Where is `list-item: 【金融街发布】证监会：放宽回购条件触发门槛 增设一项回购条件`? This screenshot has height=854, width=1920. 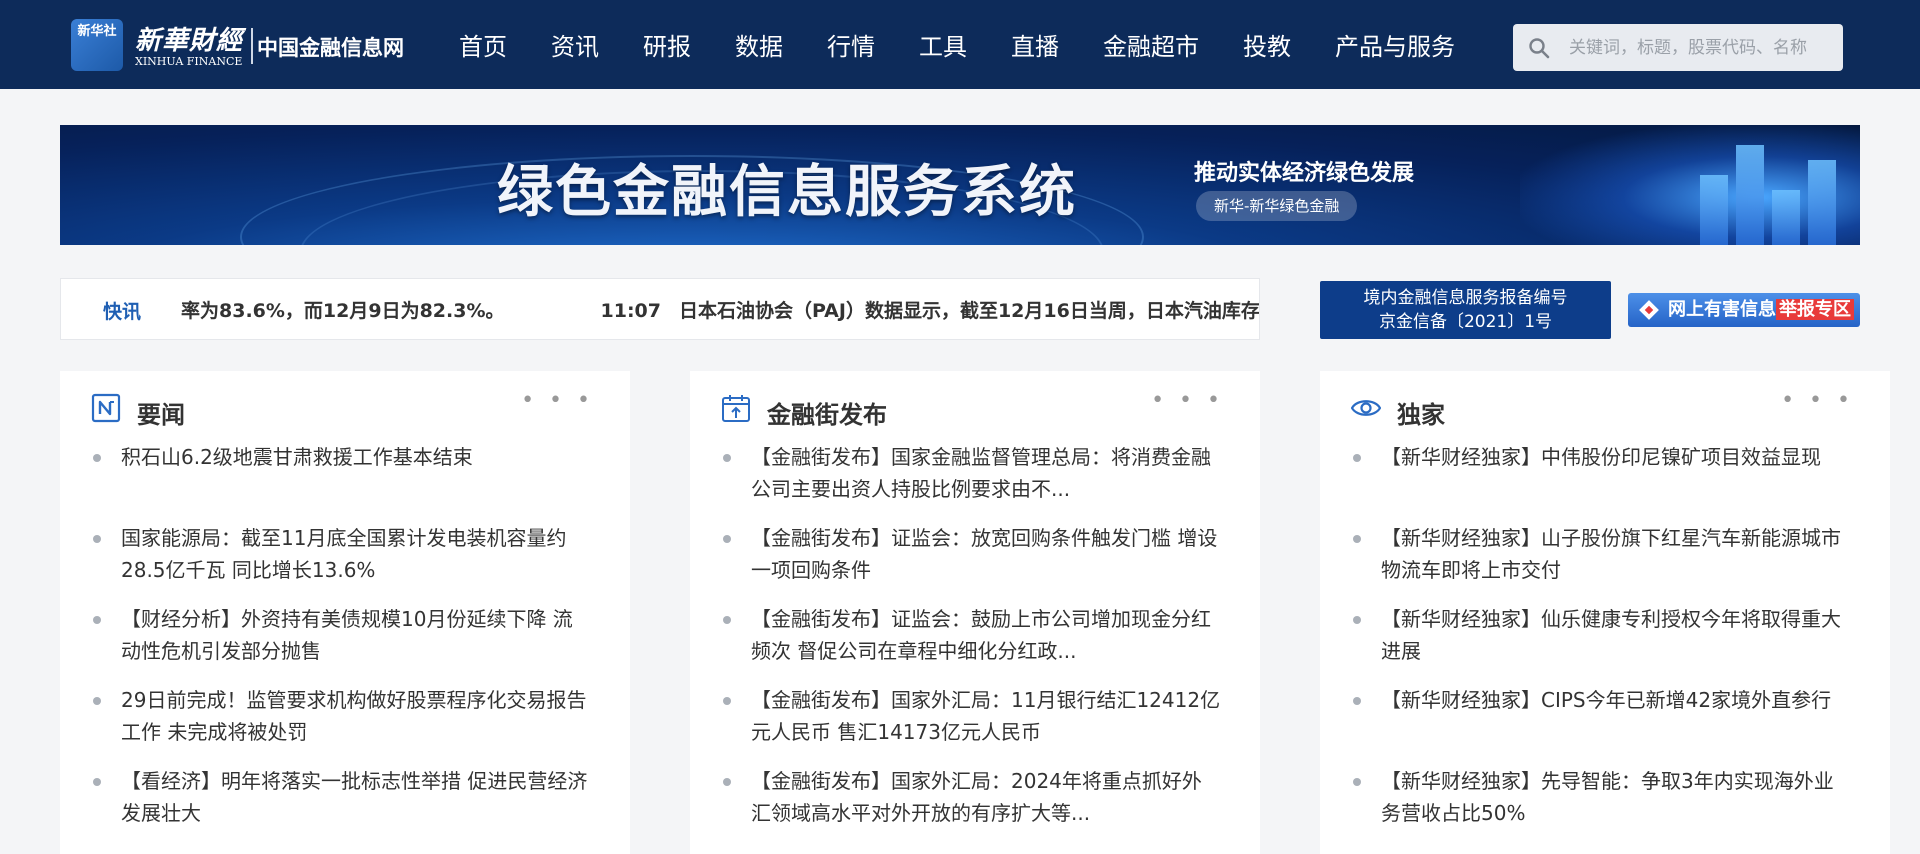 list-item: 【金融街发布】证监会：放宽回购条件触发门槛 增设一项回购条件 is located at coordinates (971, 562).